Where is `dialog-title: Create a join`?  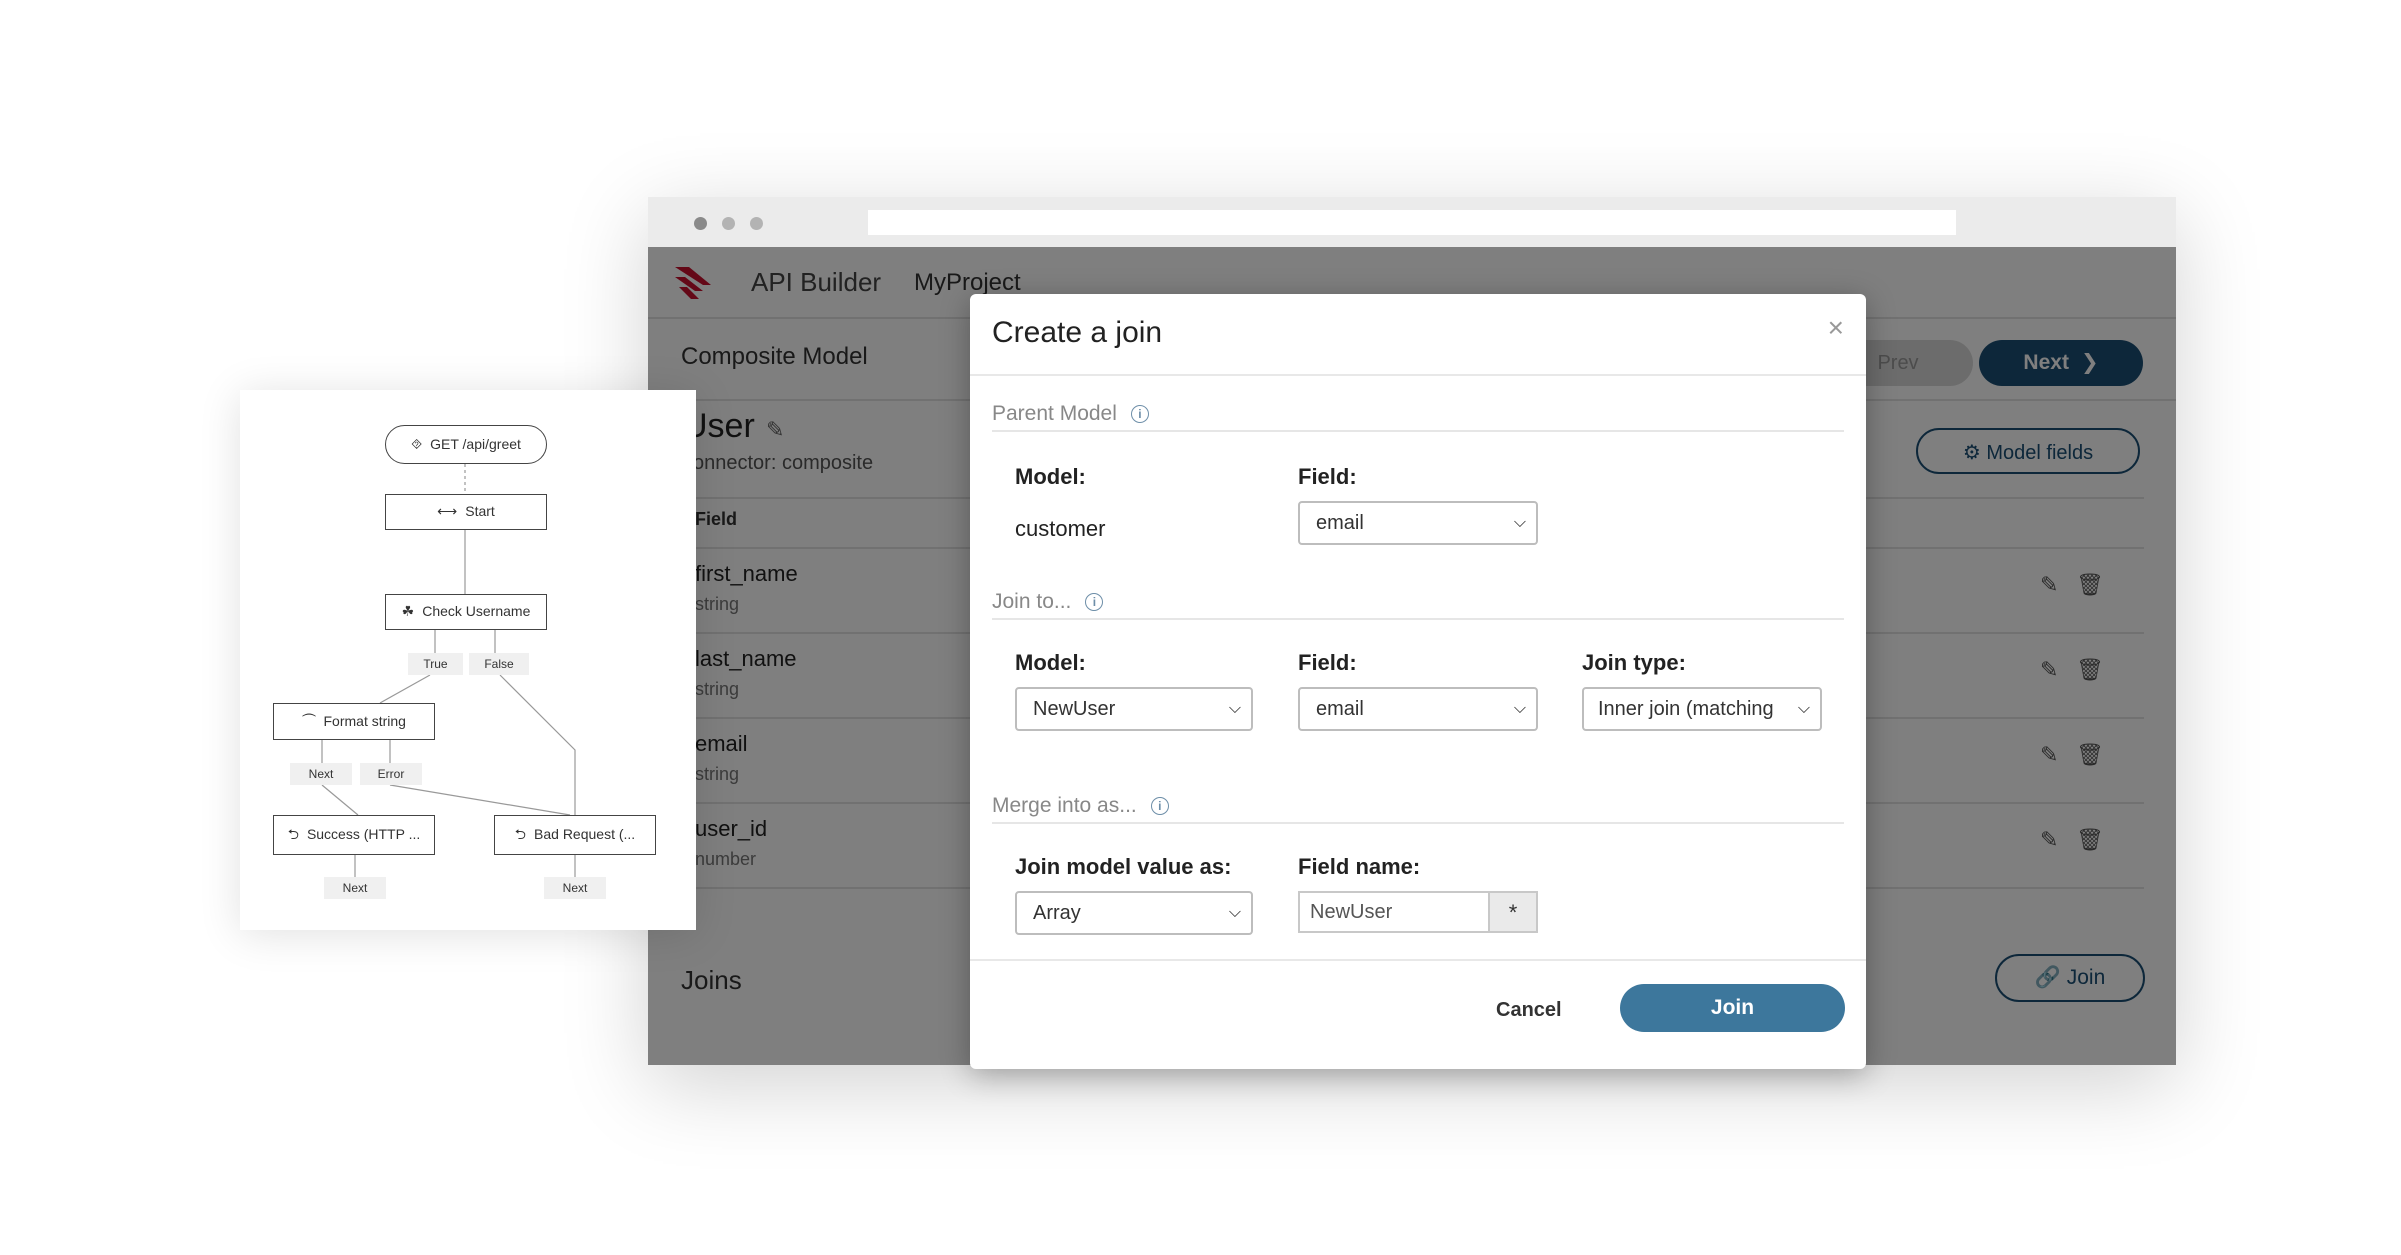
dialog-title: Create a join is located at coordinates (1077, 332).